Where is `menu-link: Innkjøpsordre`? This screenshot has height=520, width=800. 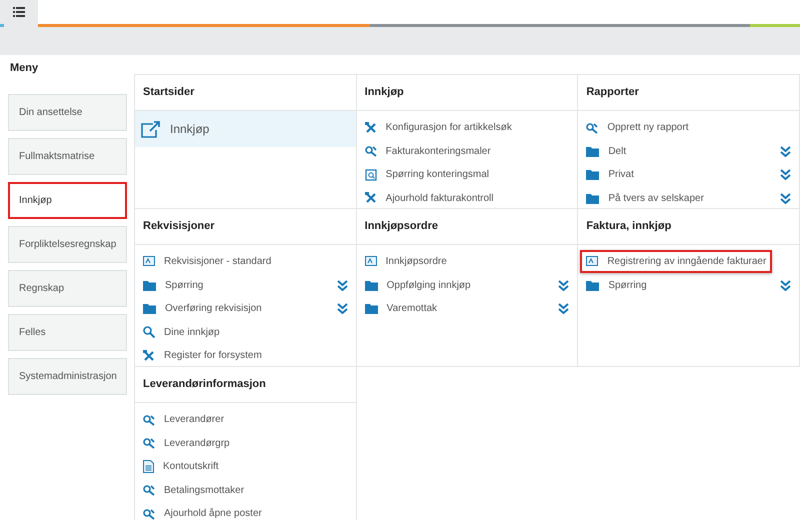 menu-link: Innkjøpsordre is located at coordinates (416, 262).